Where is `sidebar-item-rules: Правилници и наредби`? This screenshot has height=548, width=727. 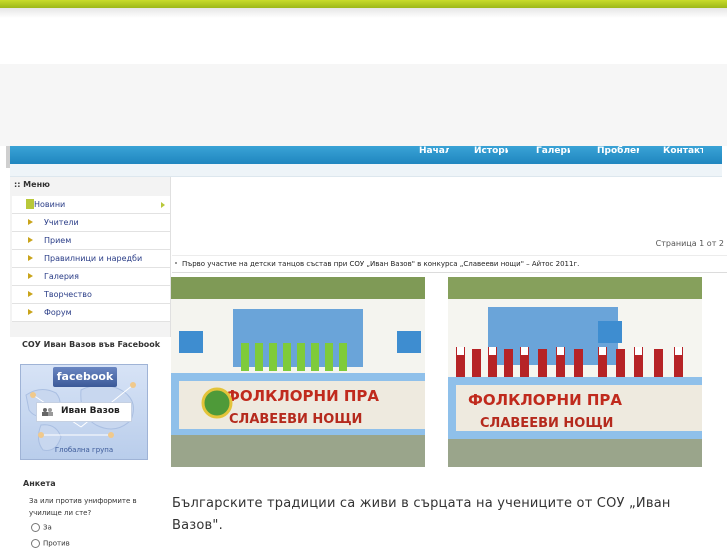
sidebar-item-rules: Правилници и наредби is located at coordinates (91, 259).